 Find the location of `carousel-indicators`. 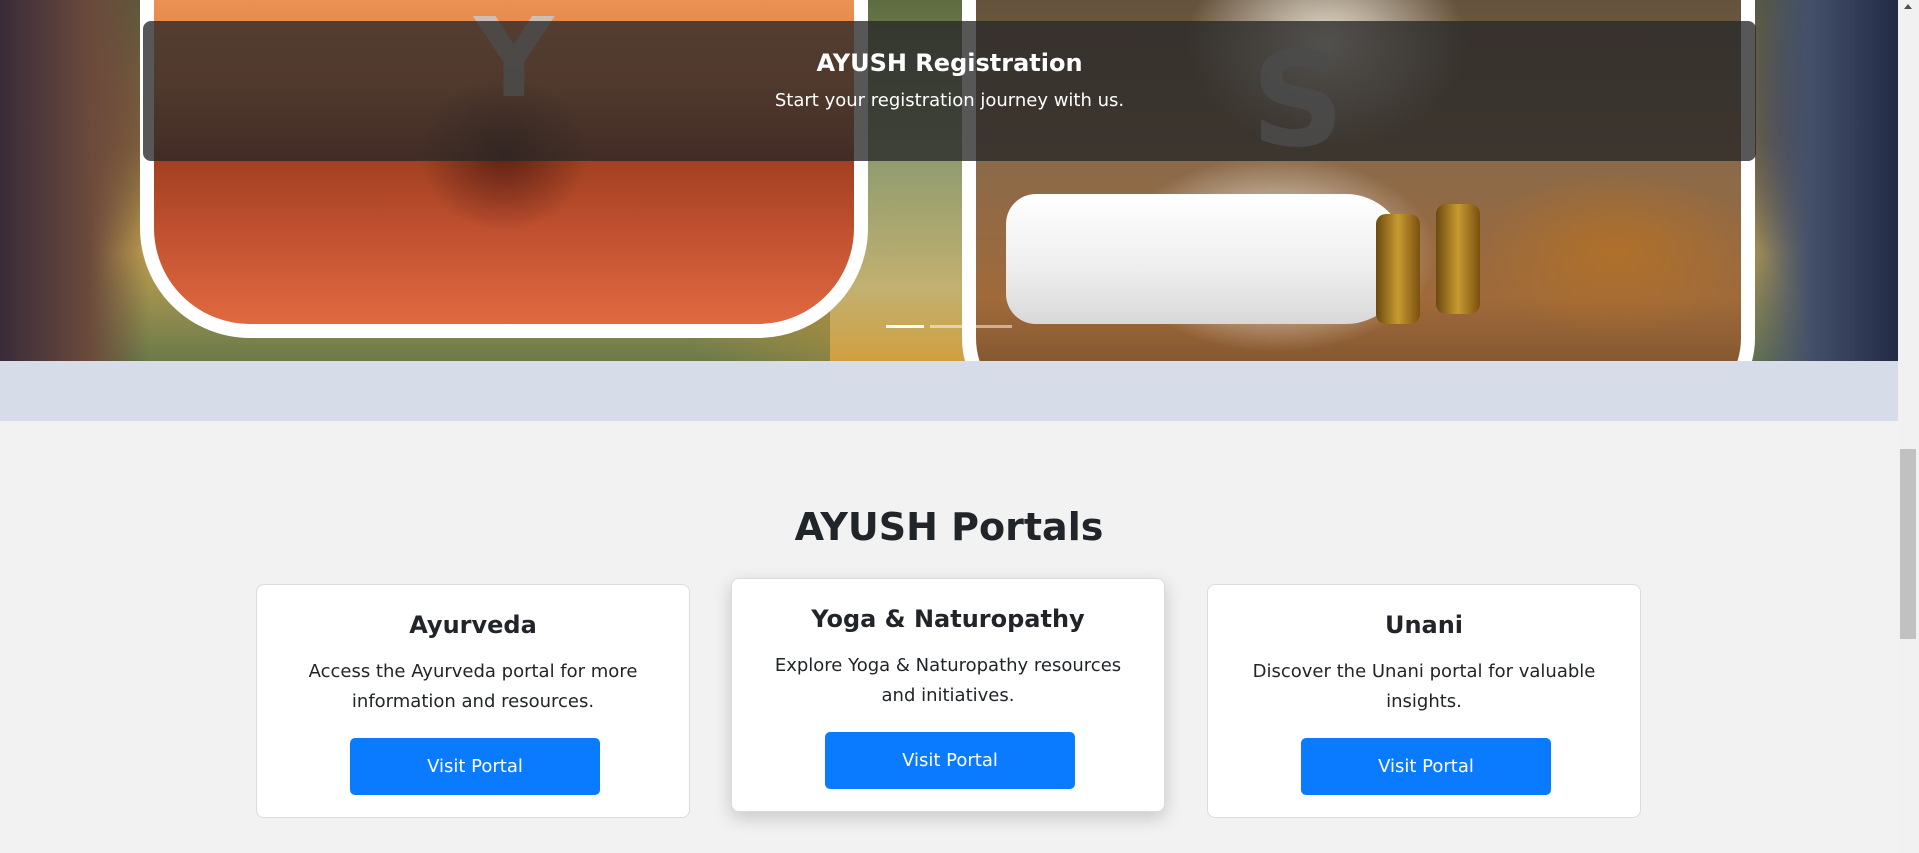

carousel-indicators is located at coordinates (949, 327).